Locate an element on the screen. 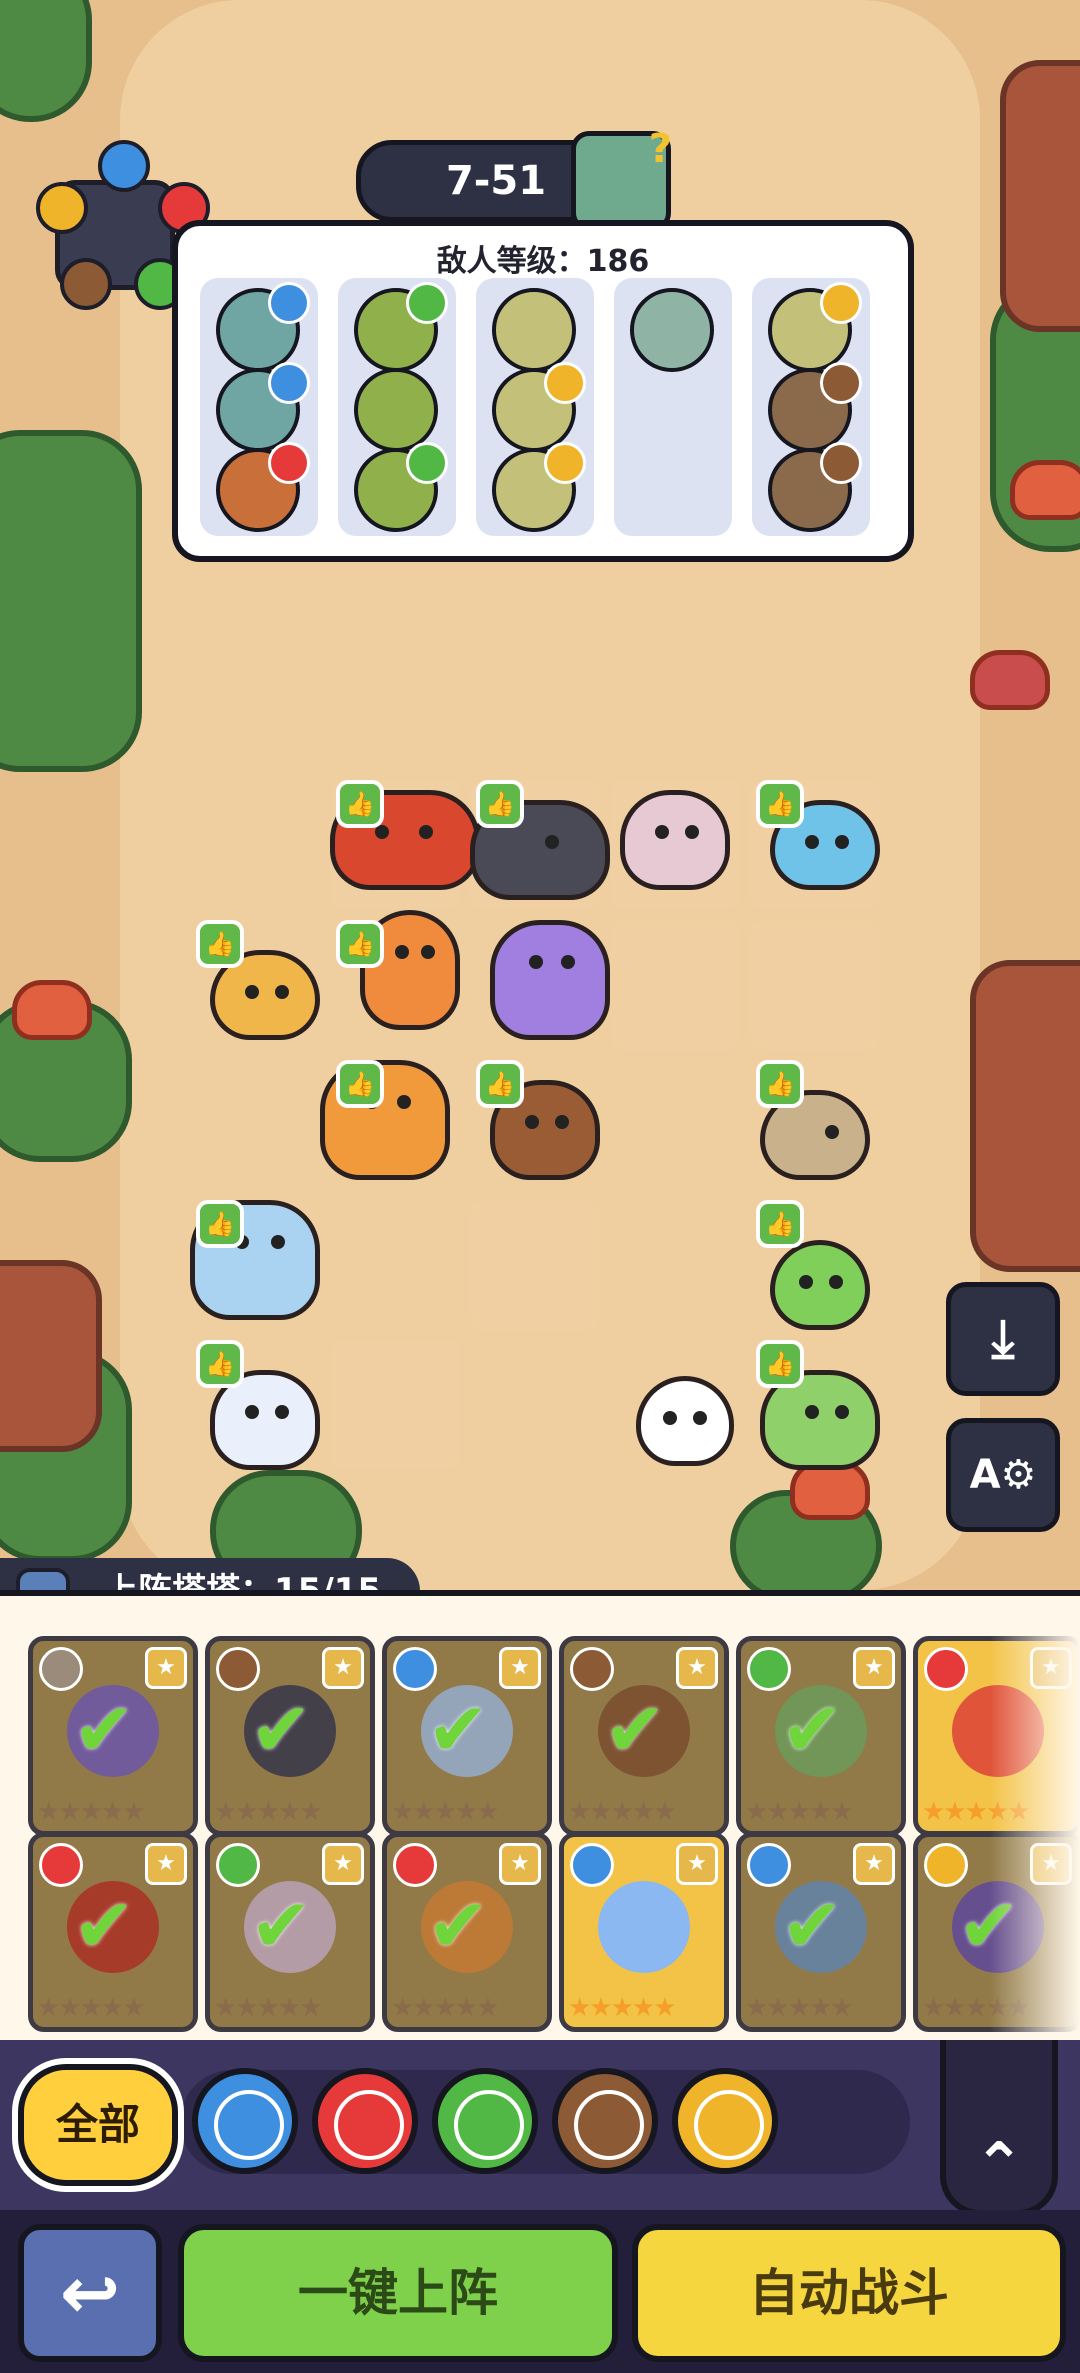  filter-water-button is located at coordinates (245, 2121).